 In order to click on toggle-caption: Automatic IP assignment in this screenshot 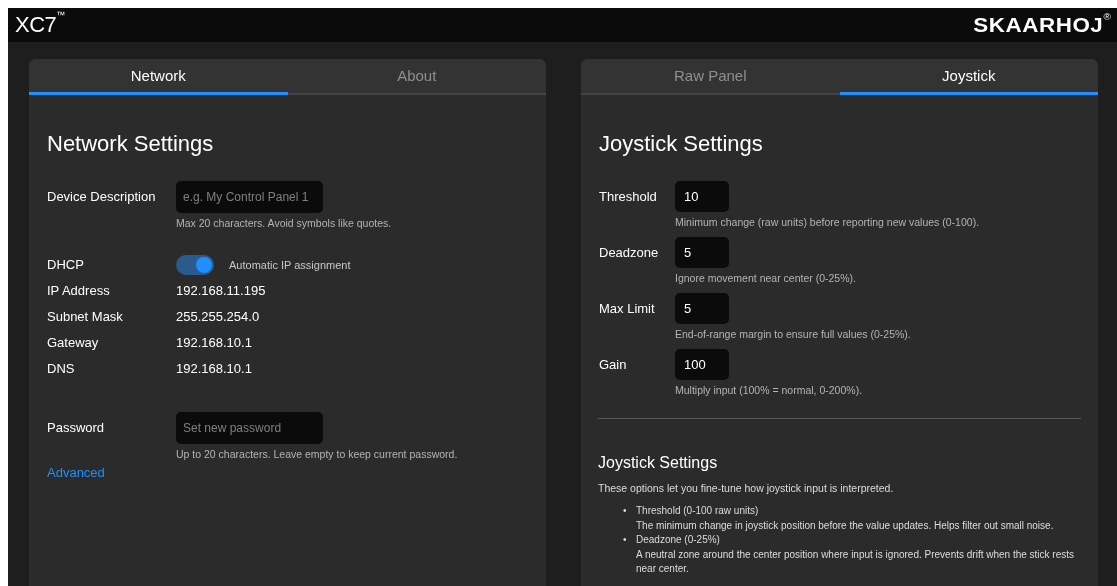, I will do `click(290, 265)`.